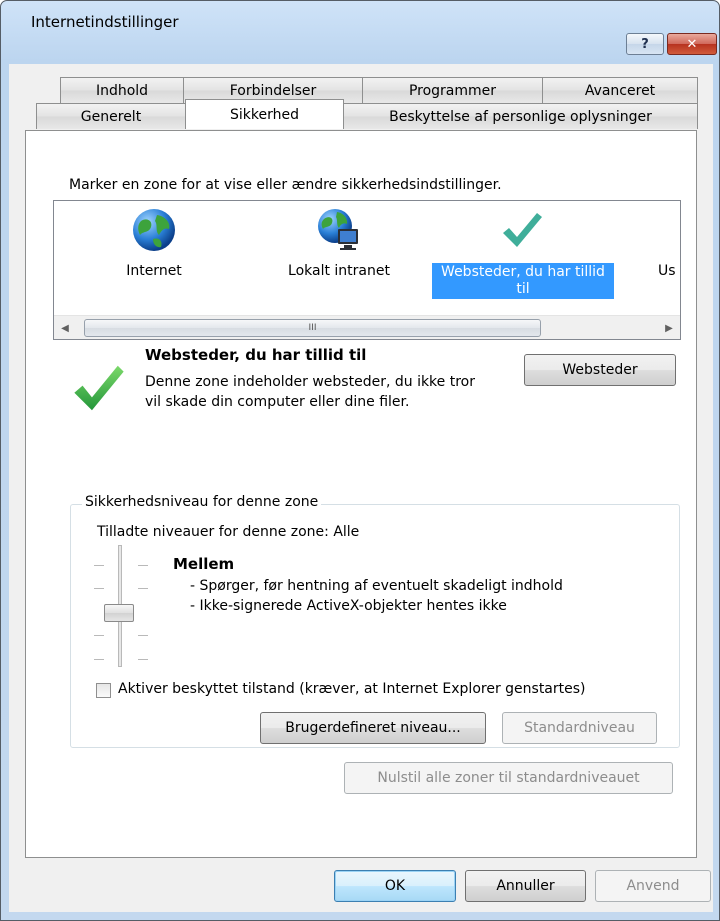 This screenshot has width=720, height=921. I want to click on zone-label: Lokalt intranet, so click(339, 271).